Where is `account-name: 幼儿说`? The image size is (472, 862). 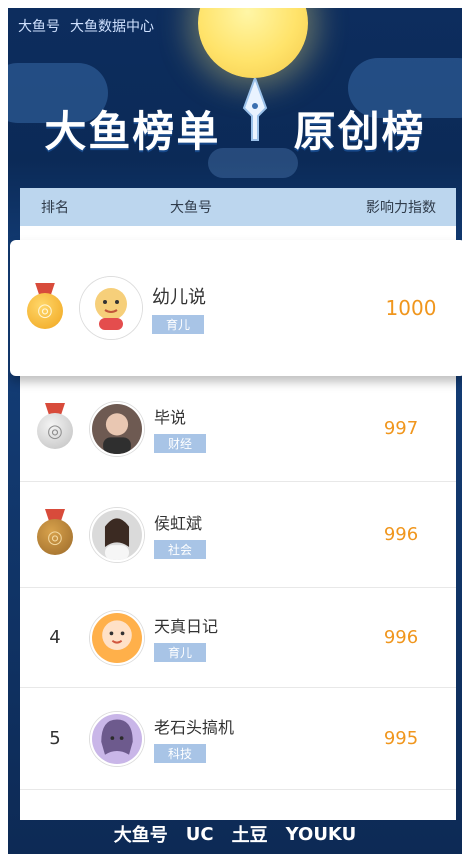
account-name: 幼儿说 is located at coordinates (179, 297).